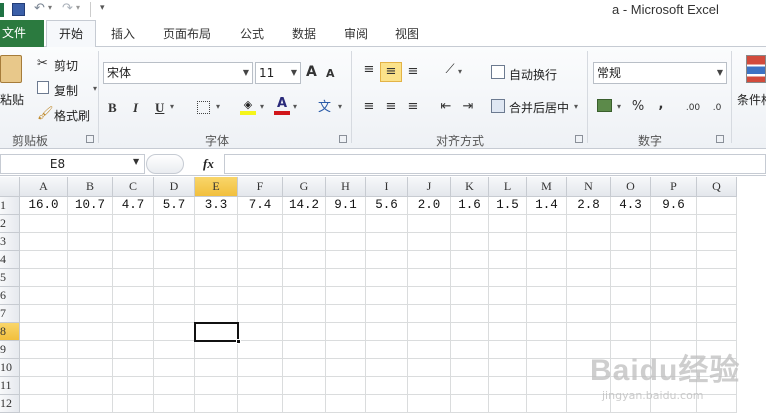 The width and height of the screenshot is (766, 416). What do you see at coordinates (547, 260) in the screenshot?
I see `cell-M4` at bounding box center [547, 260].